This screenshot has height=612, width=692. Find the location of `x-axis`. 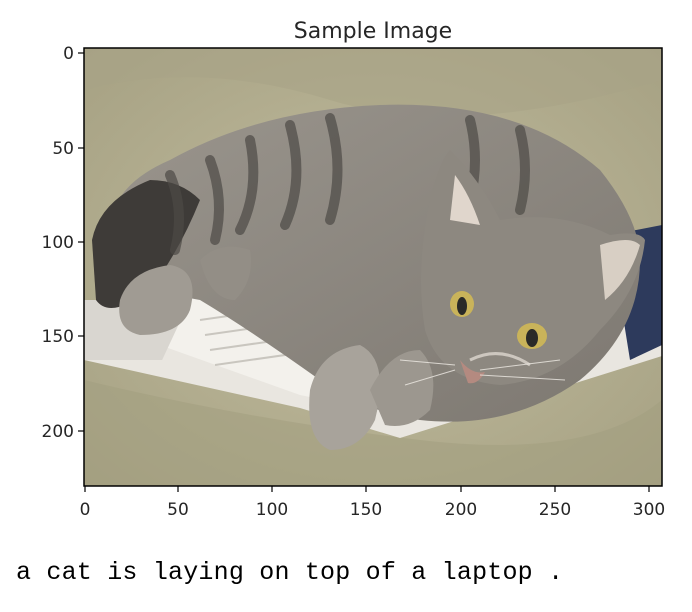

x-axis is located at coordinates (367, 489).